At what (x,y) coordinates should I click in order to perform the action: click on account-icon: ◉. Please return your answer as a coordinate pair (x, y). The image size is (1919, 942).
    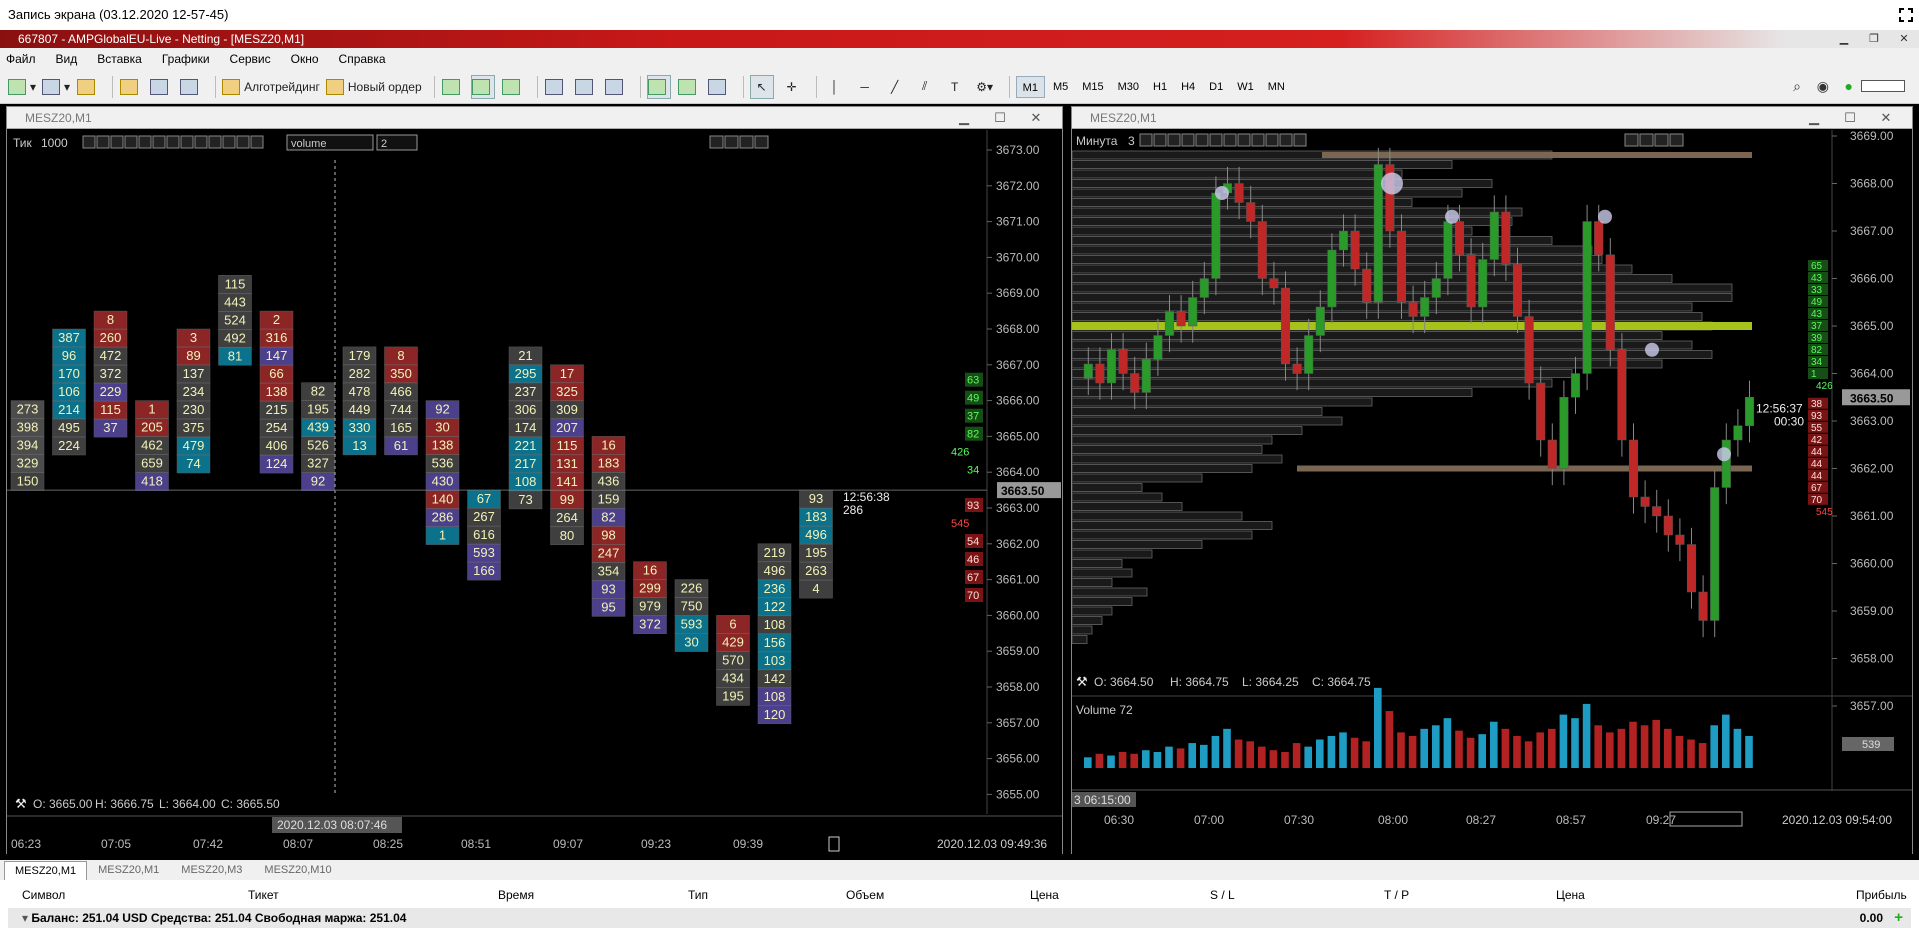
    Looking at the image, I should click on (1823, 86).